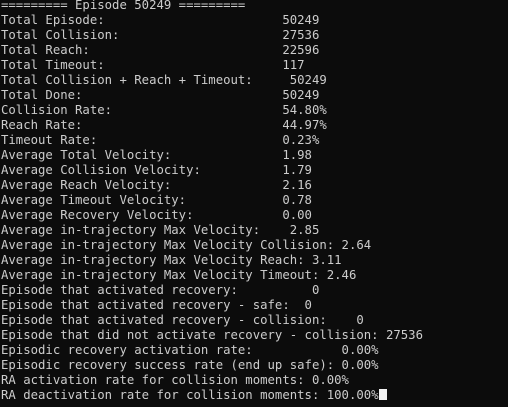  I want to click on activated-recovery-line: Episode that activated recovery: 0, so click(160, 290).